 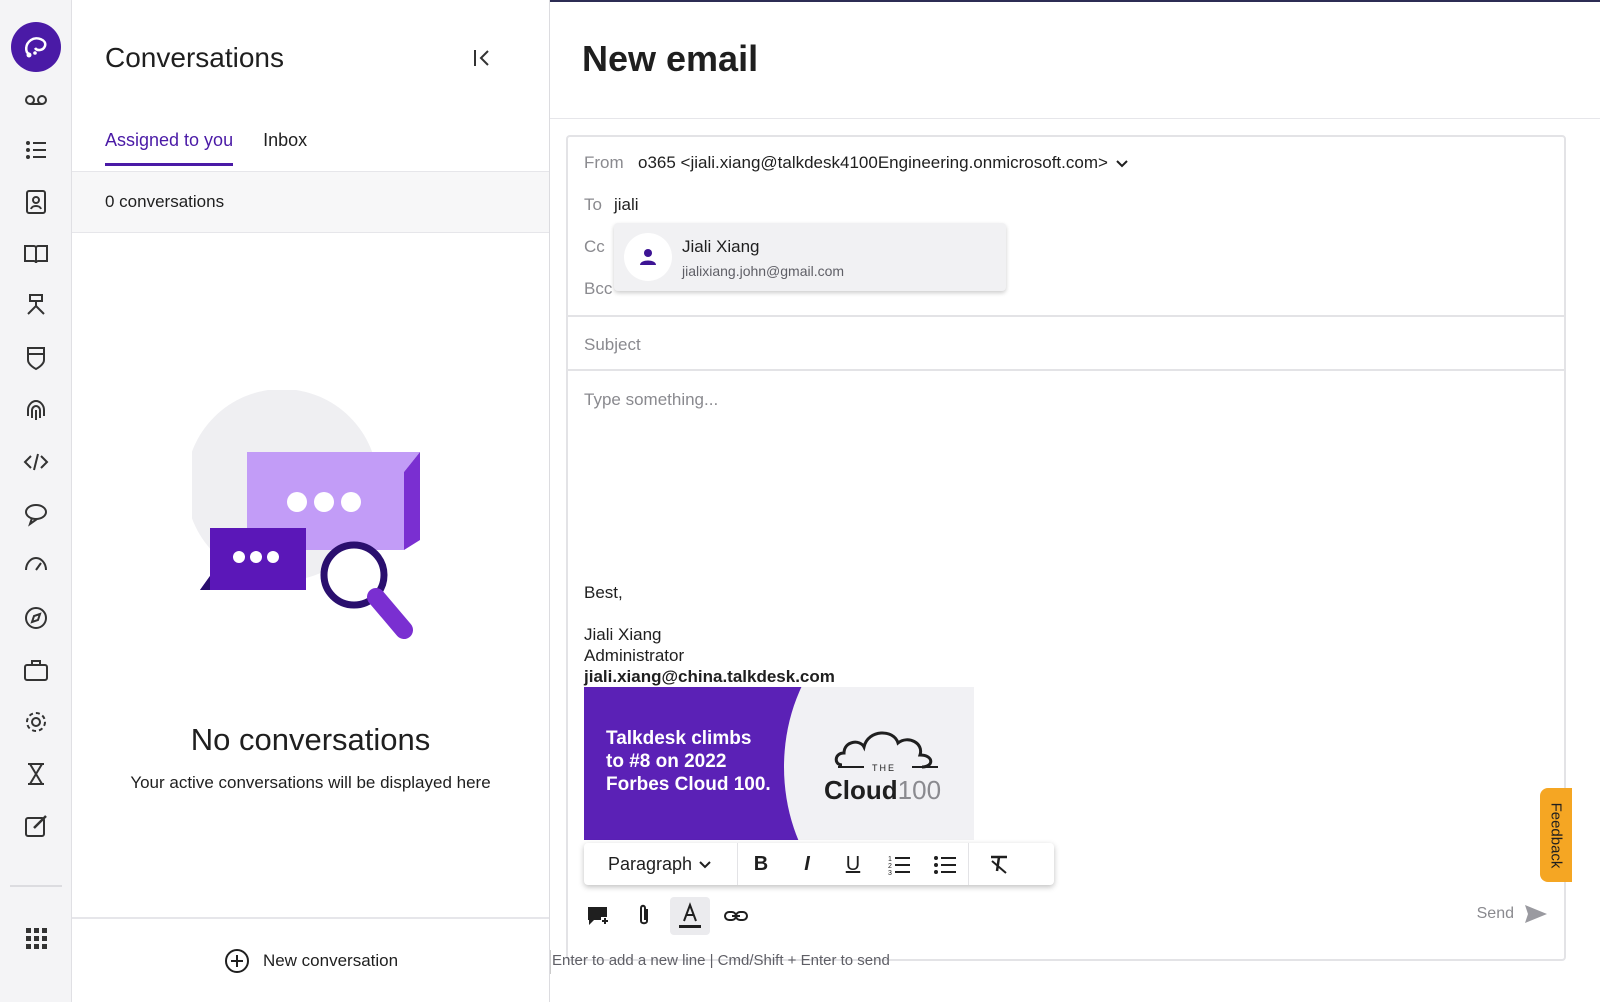 I want to click on top-border, so click(x=1075, y=1).